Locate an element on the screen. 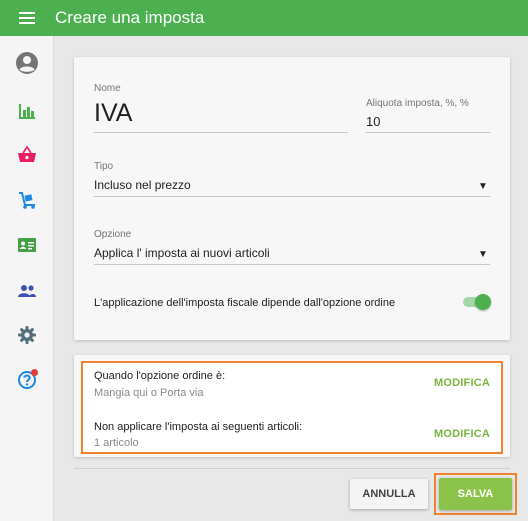  sidebar-item-settings is located at coordinates (27, 335).